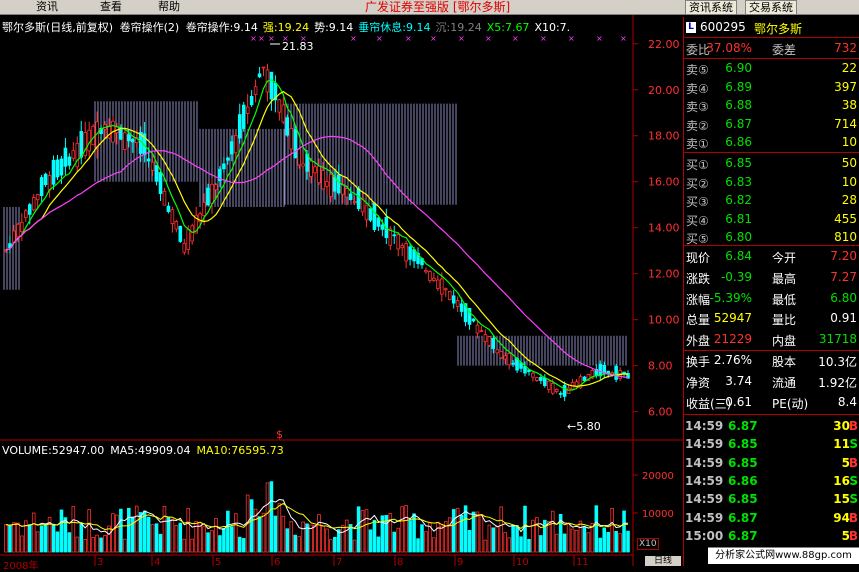  What do you see at coordinates (394, 27) in the screenshot?
I see `indicator-value: 垂帘休息:9.14` at bounding box center [394, 27].